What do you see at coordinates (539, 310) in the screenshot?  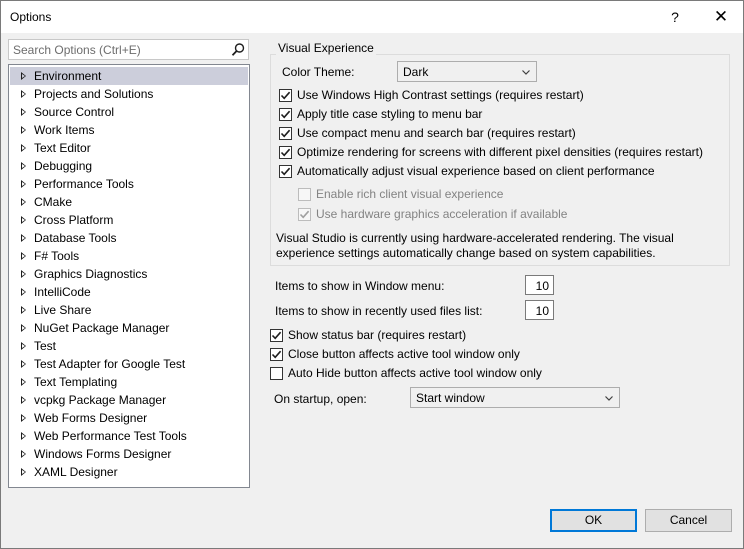 I see `recent-files-count-input: 10` at bounding box center [539, 310].